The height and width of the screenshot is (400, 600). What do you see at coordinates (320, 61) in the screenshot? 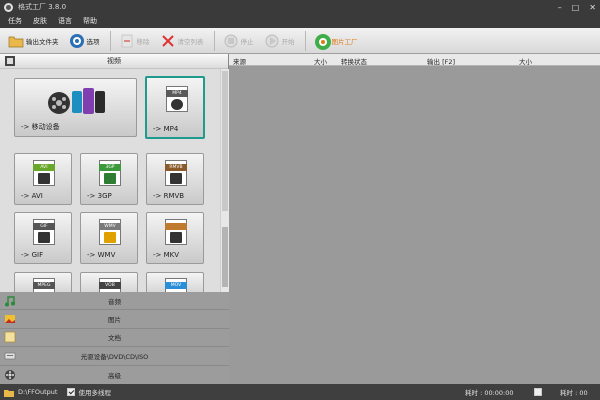
I see `column-header-size: 大小` at bounding box center [320, 61].